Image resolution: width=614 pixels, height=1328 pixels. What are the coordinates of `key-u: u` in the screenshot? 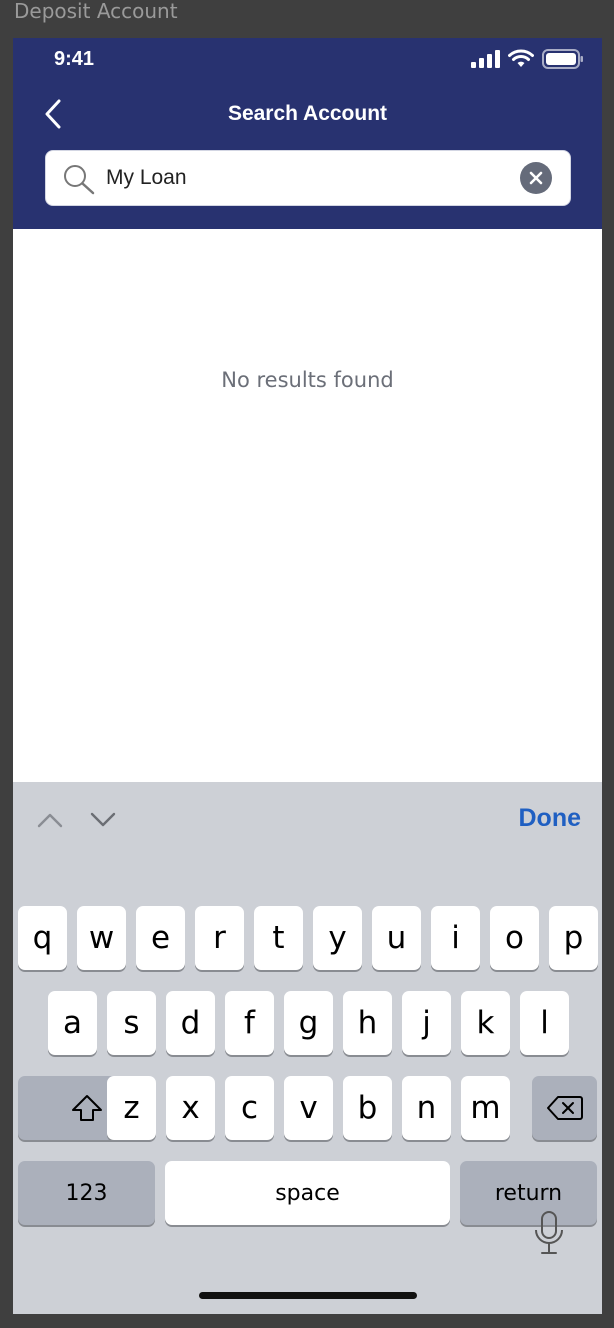 It's located at (396, 938).